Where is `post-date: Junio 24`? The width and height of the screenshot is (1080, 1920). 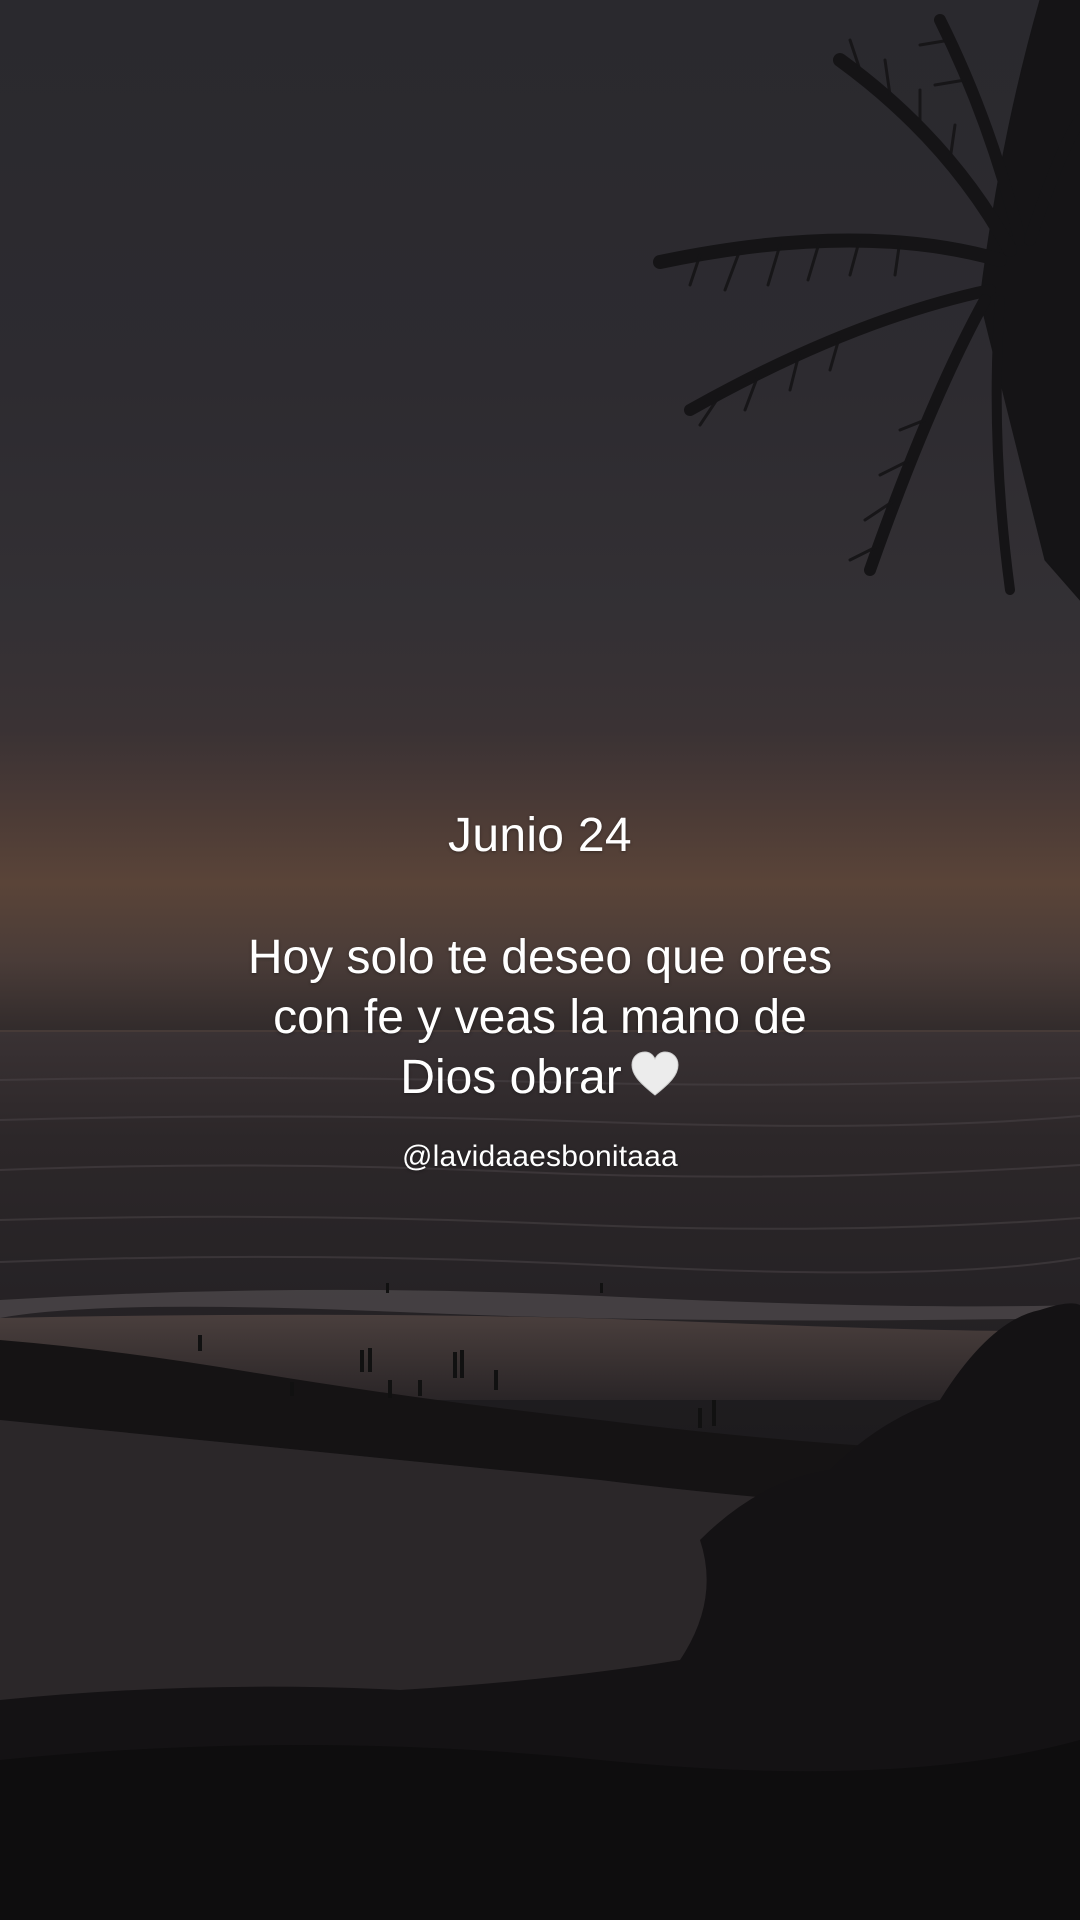 post-date: Junio 24 is located at coordinates (540, 835).